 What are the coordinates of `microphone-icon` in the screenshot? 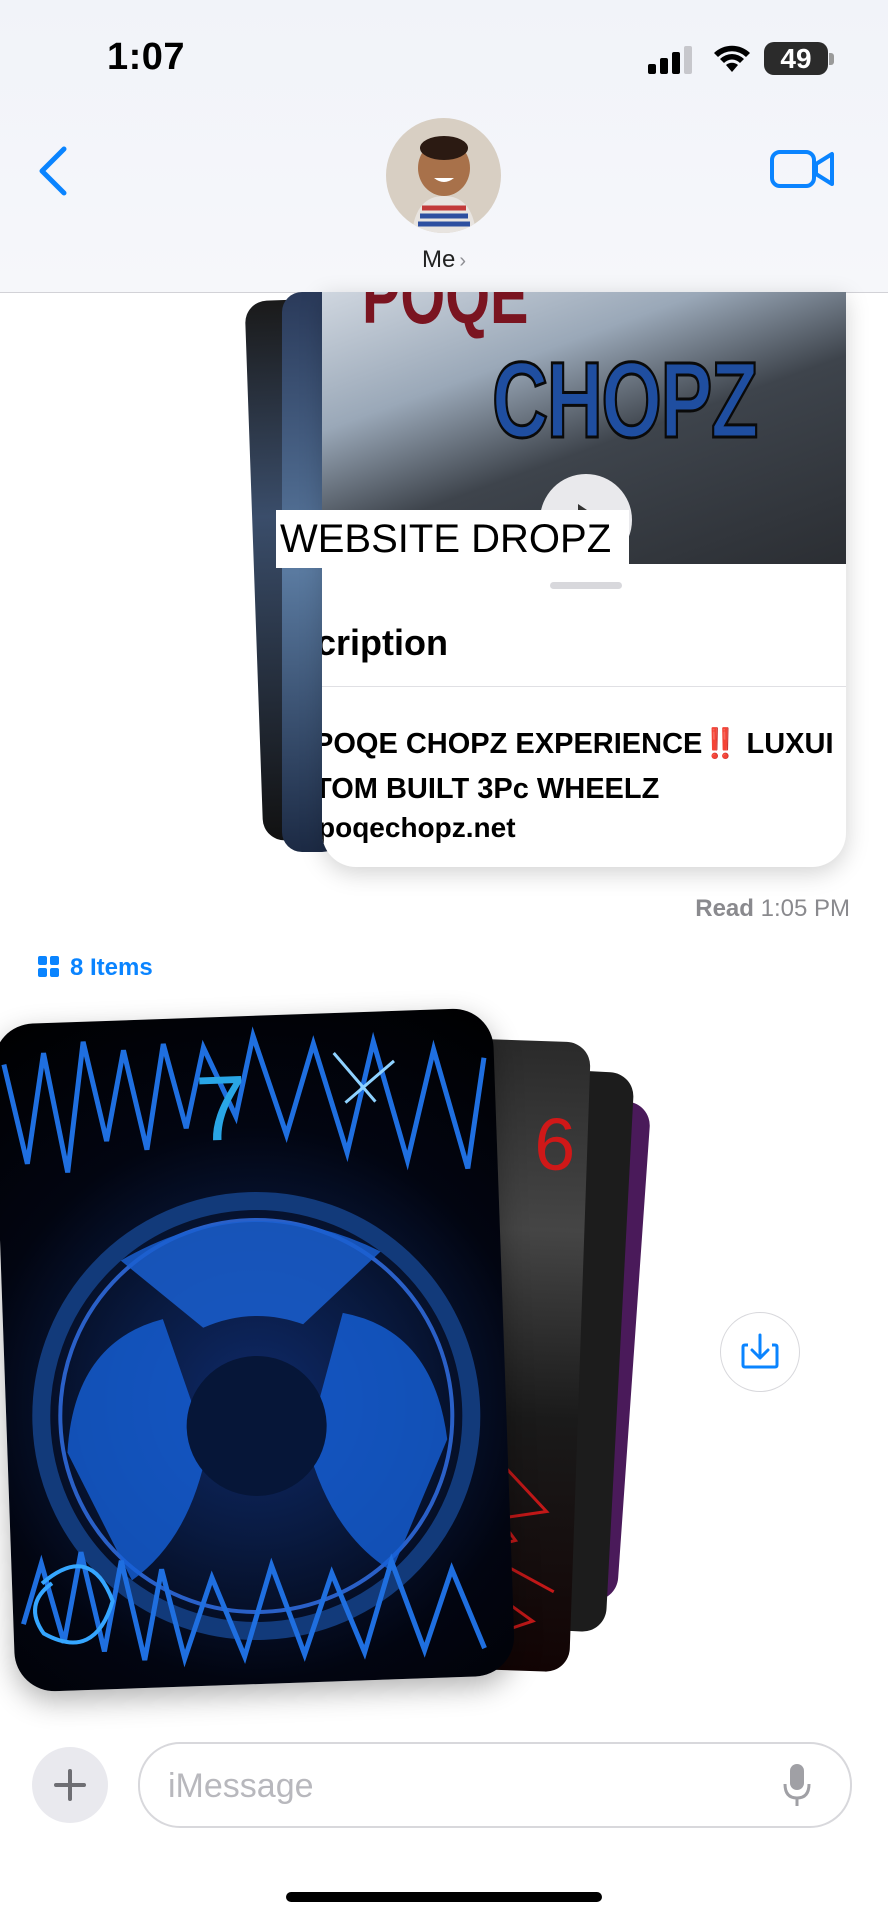 It's located at (797, 1785).